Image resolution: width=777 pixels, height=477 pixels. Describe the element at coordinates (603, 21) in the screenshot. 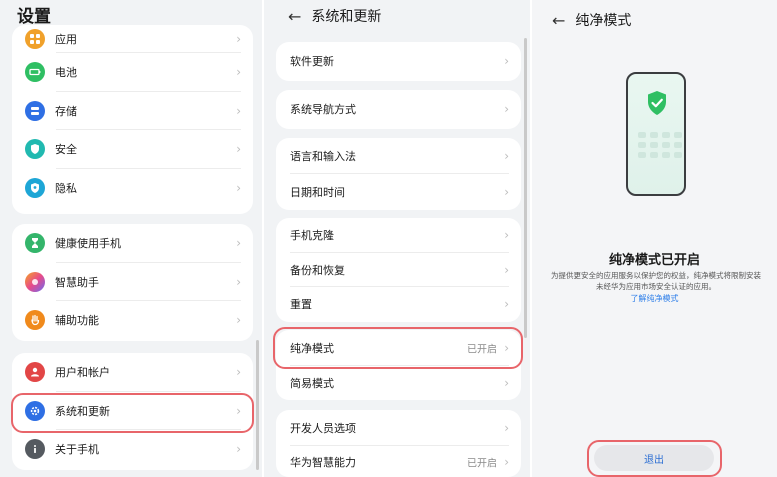

I see `page-title: 纯净模式` at that location.